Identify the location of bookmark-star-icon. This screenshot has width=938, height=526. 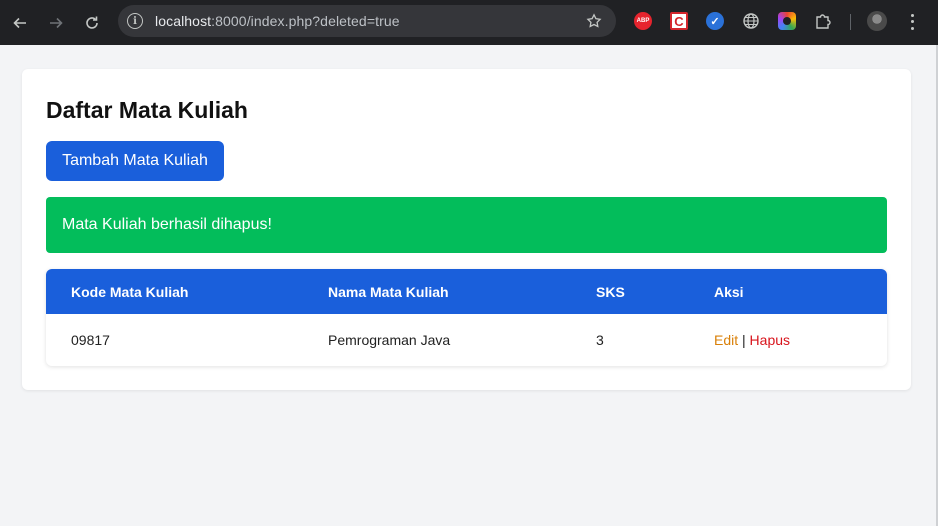
(594, 21).